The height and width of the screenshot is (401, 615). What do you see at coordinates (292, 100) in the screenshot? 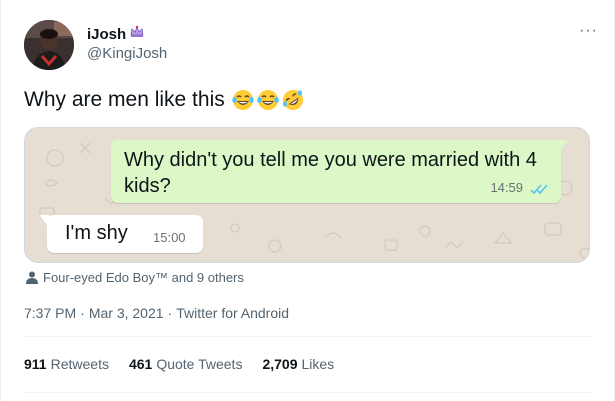
I see `rolling-on-floor-laughing-emoji-icon` at bounding box center [292, 100].